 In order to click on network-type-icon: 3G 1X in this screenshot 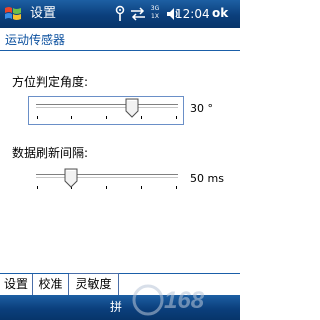, I will do `click(155, 14)`.